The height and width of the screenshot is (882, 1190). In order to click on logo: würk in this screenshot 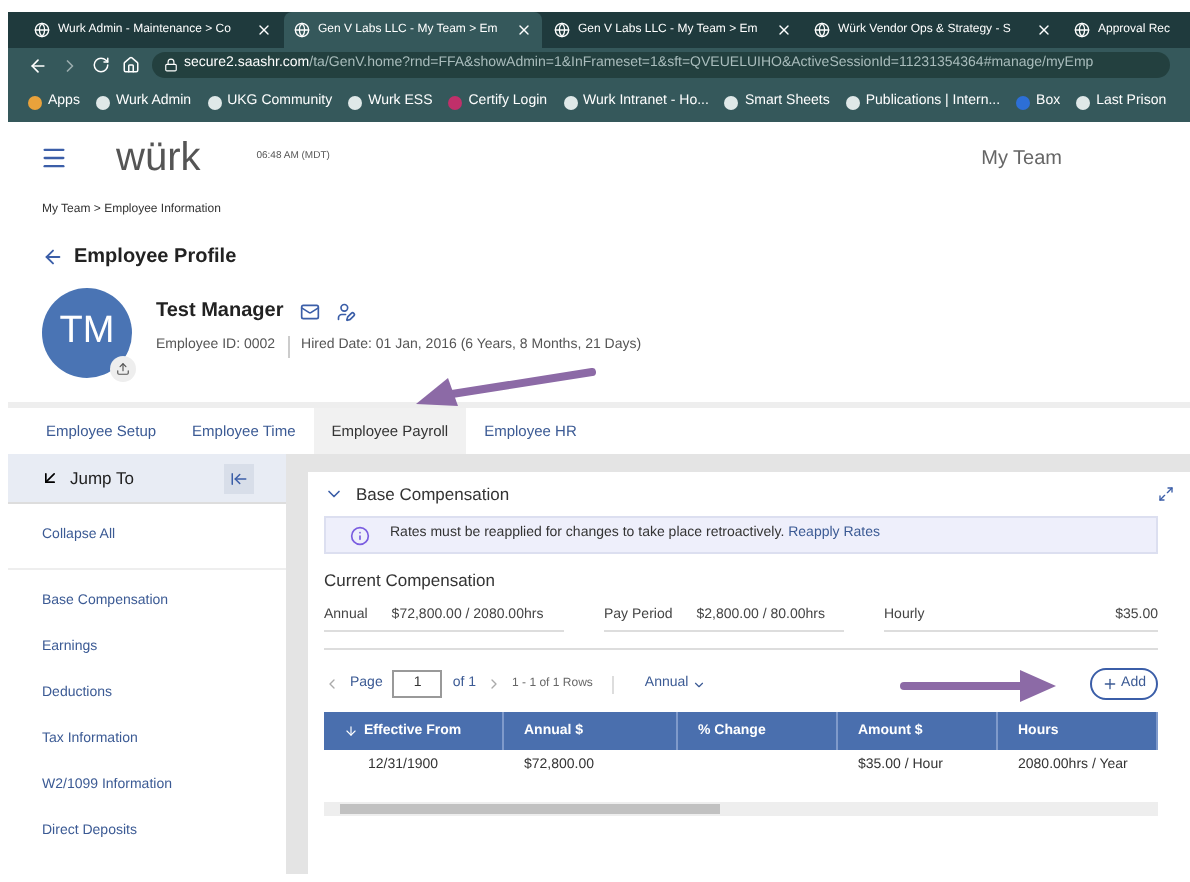, I will do `click(158, 158)`.